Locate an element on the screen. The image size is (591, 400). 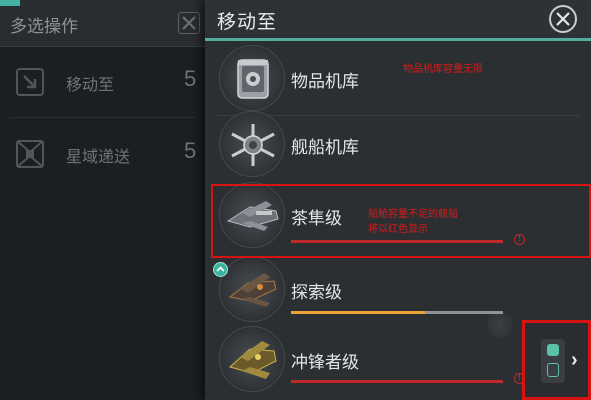
multi-select-title: 多选操作 is located at coordinates (44, 26).